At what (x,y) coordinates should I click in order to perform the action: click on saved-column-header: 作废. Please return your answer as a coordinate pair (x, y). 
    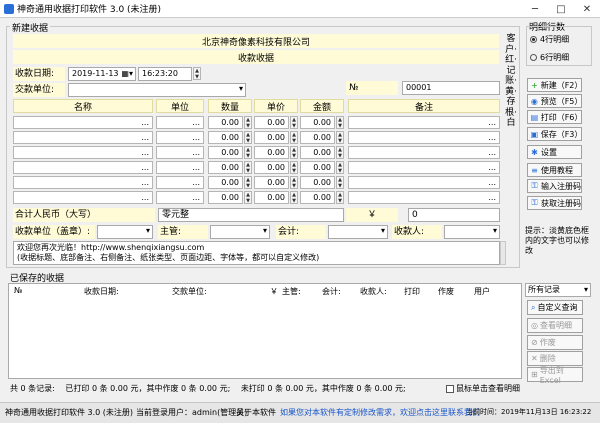
    Looking at the image, I should click on (446, 291).